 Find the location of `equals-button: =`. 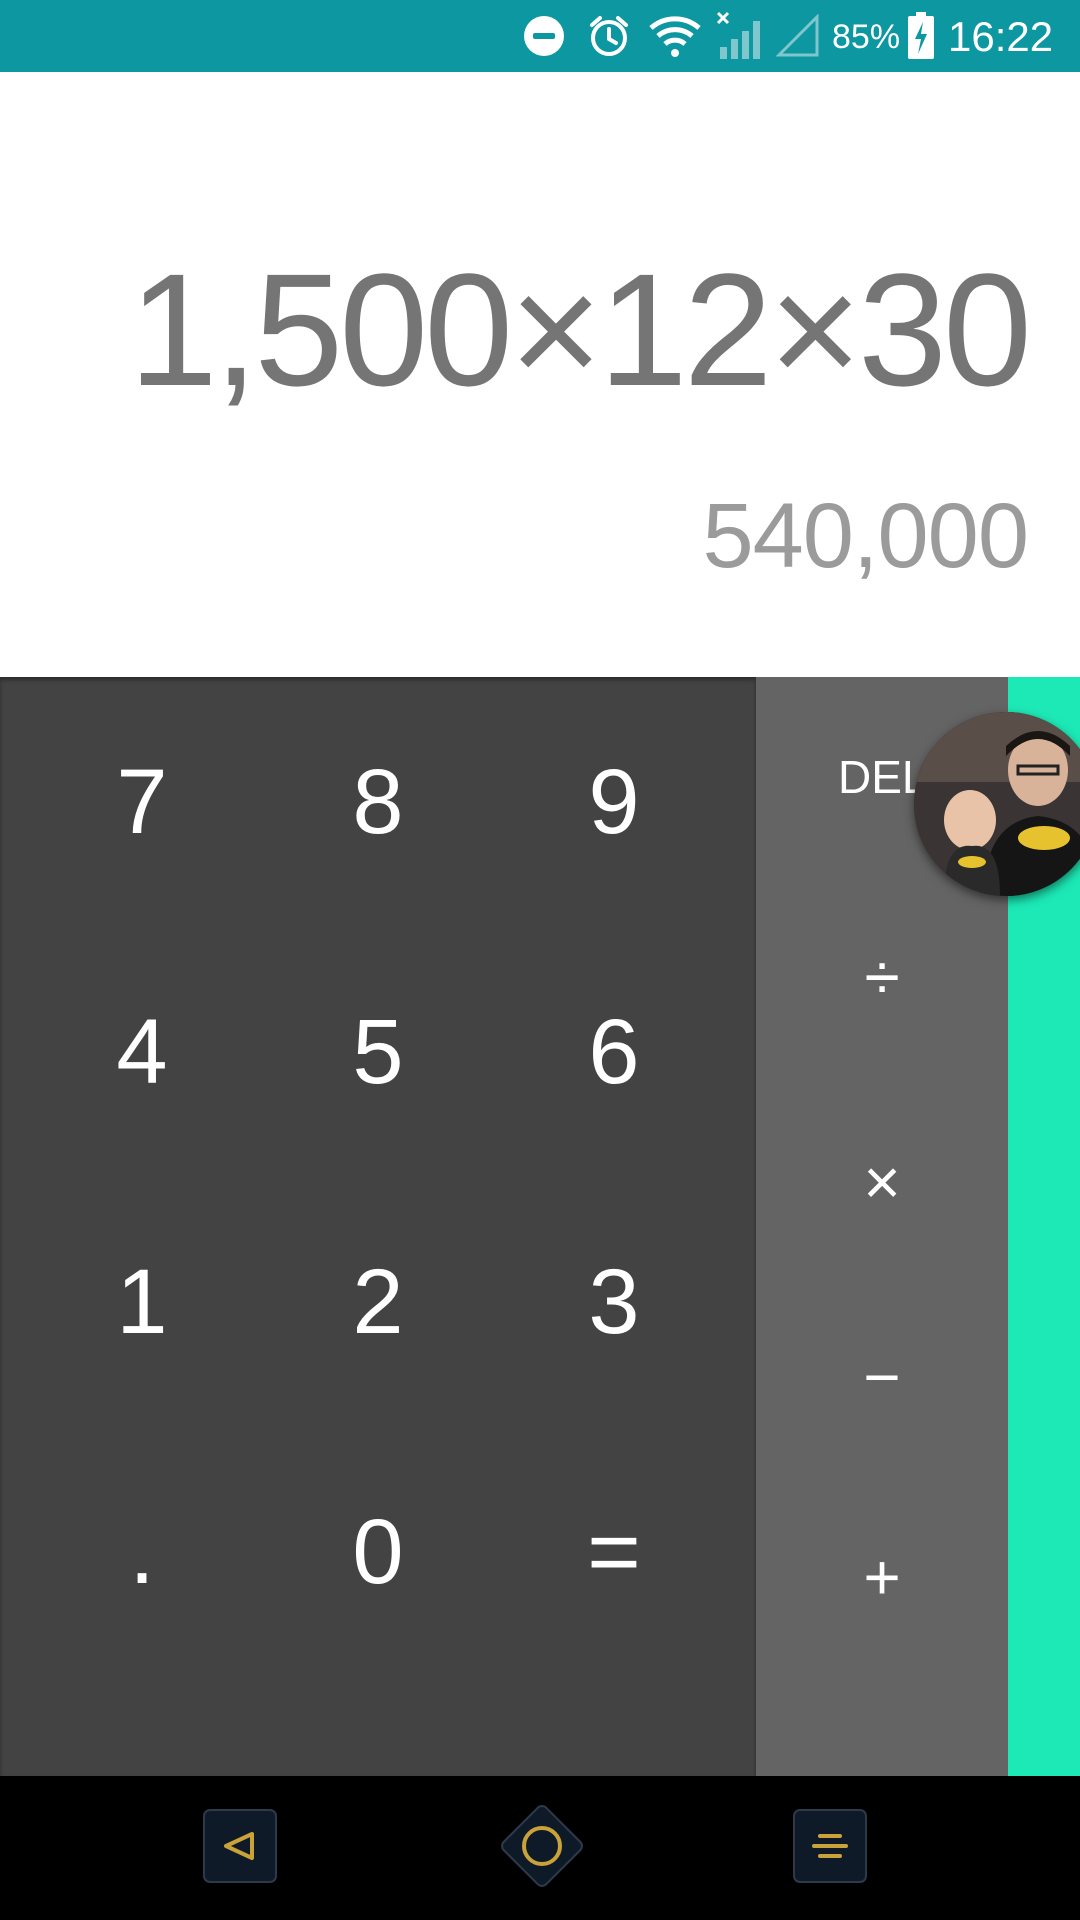

equals-button: = is located at coordinates (614, 1552).